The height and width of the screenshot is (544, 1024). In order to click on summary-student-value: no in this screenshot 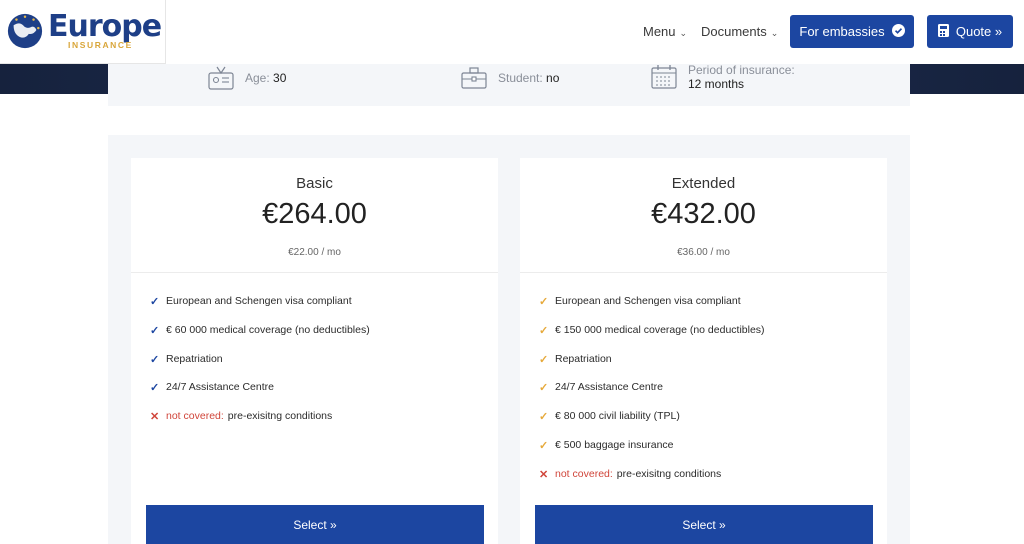, I will do `click(553, 78)`.